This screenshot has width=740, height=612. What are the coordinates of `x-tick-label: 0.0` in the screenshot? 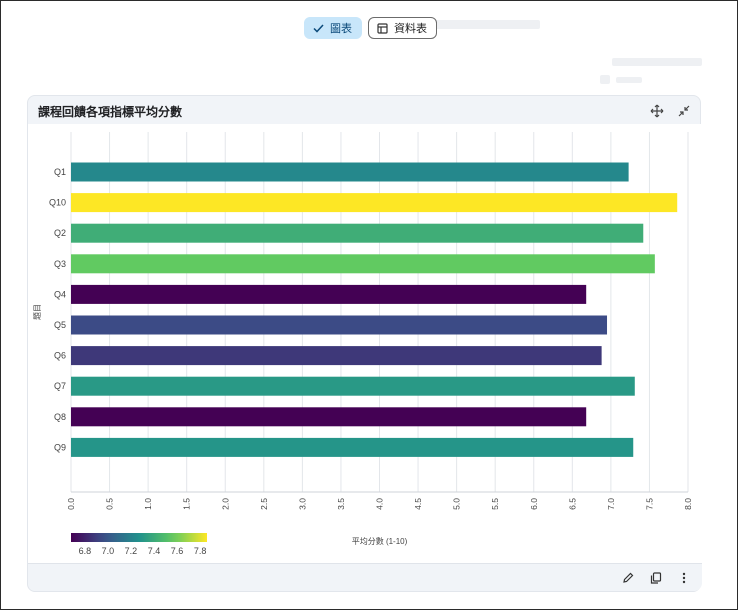 It's located at (71, 504).